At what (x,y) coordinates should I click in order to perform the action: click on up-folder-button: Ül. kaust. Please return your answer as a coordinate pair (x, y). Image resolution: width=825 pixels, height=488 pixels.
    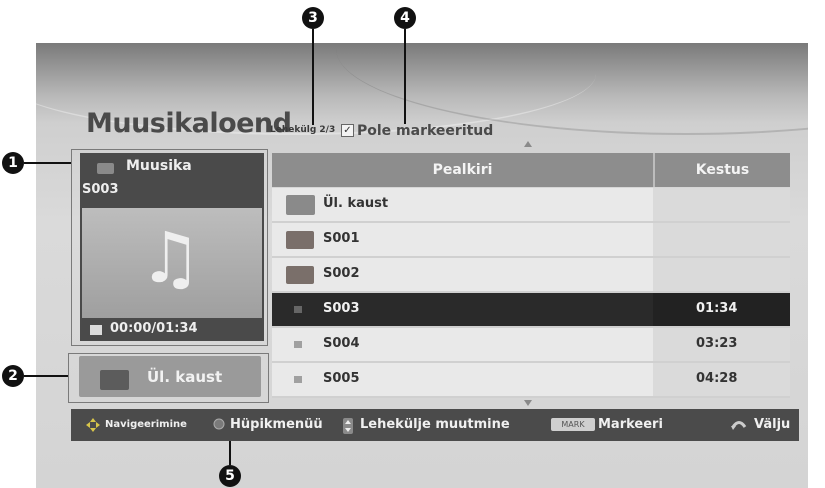
    Looking at the image, I should click on (170, 376).